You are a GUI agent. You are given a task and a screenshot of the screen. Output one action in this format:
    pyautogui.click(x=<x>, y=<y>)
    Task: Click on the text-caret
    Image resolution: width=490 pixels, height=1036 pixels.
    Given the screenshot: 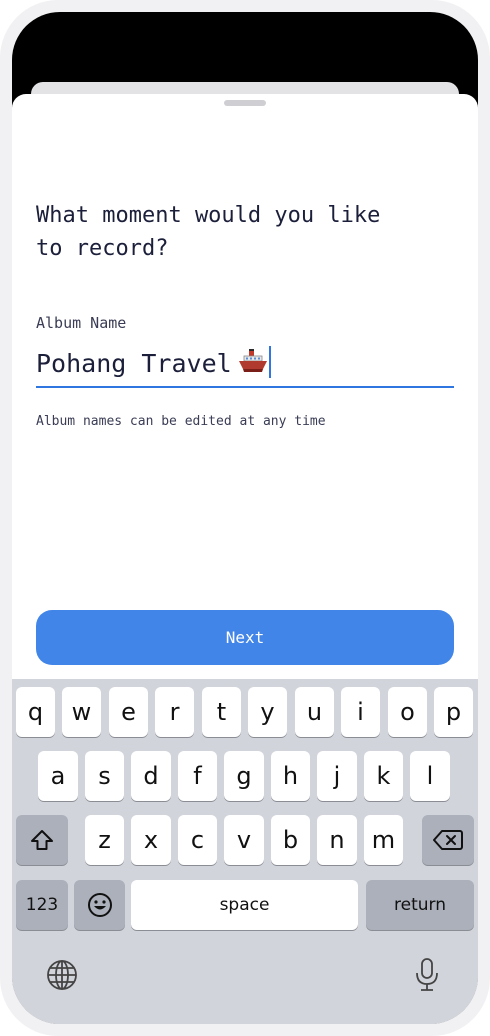 What is the action you would take?
    pyautogui.click(x=269, y=362)
    